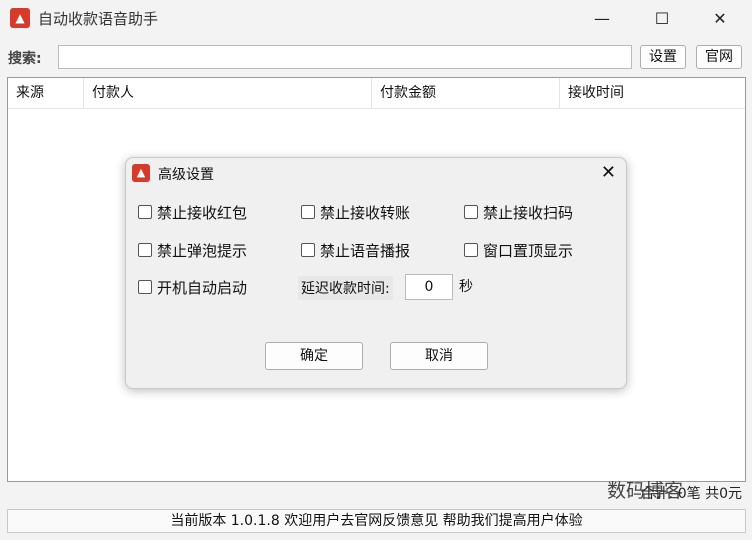  I want to click on settings-button: 设置, so click(663, 57).